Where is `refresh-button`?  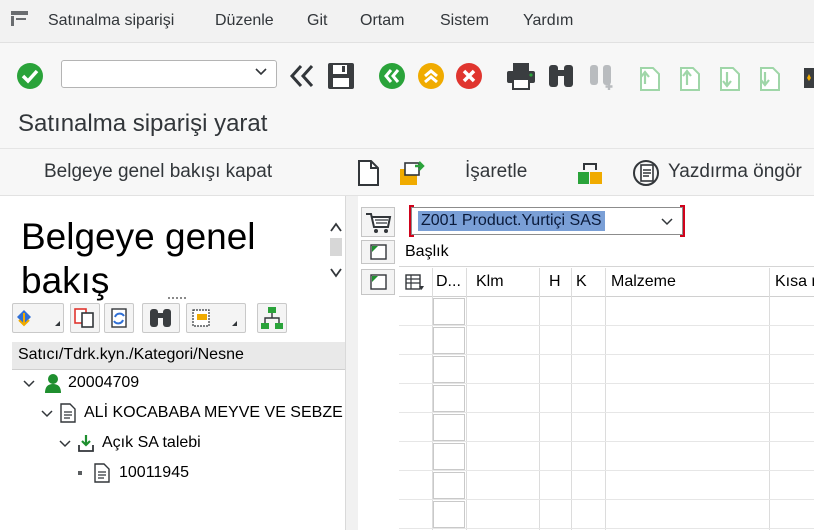 refresh-button is located at coordinates (119, 318).